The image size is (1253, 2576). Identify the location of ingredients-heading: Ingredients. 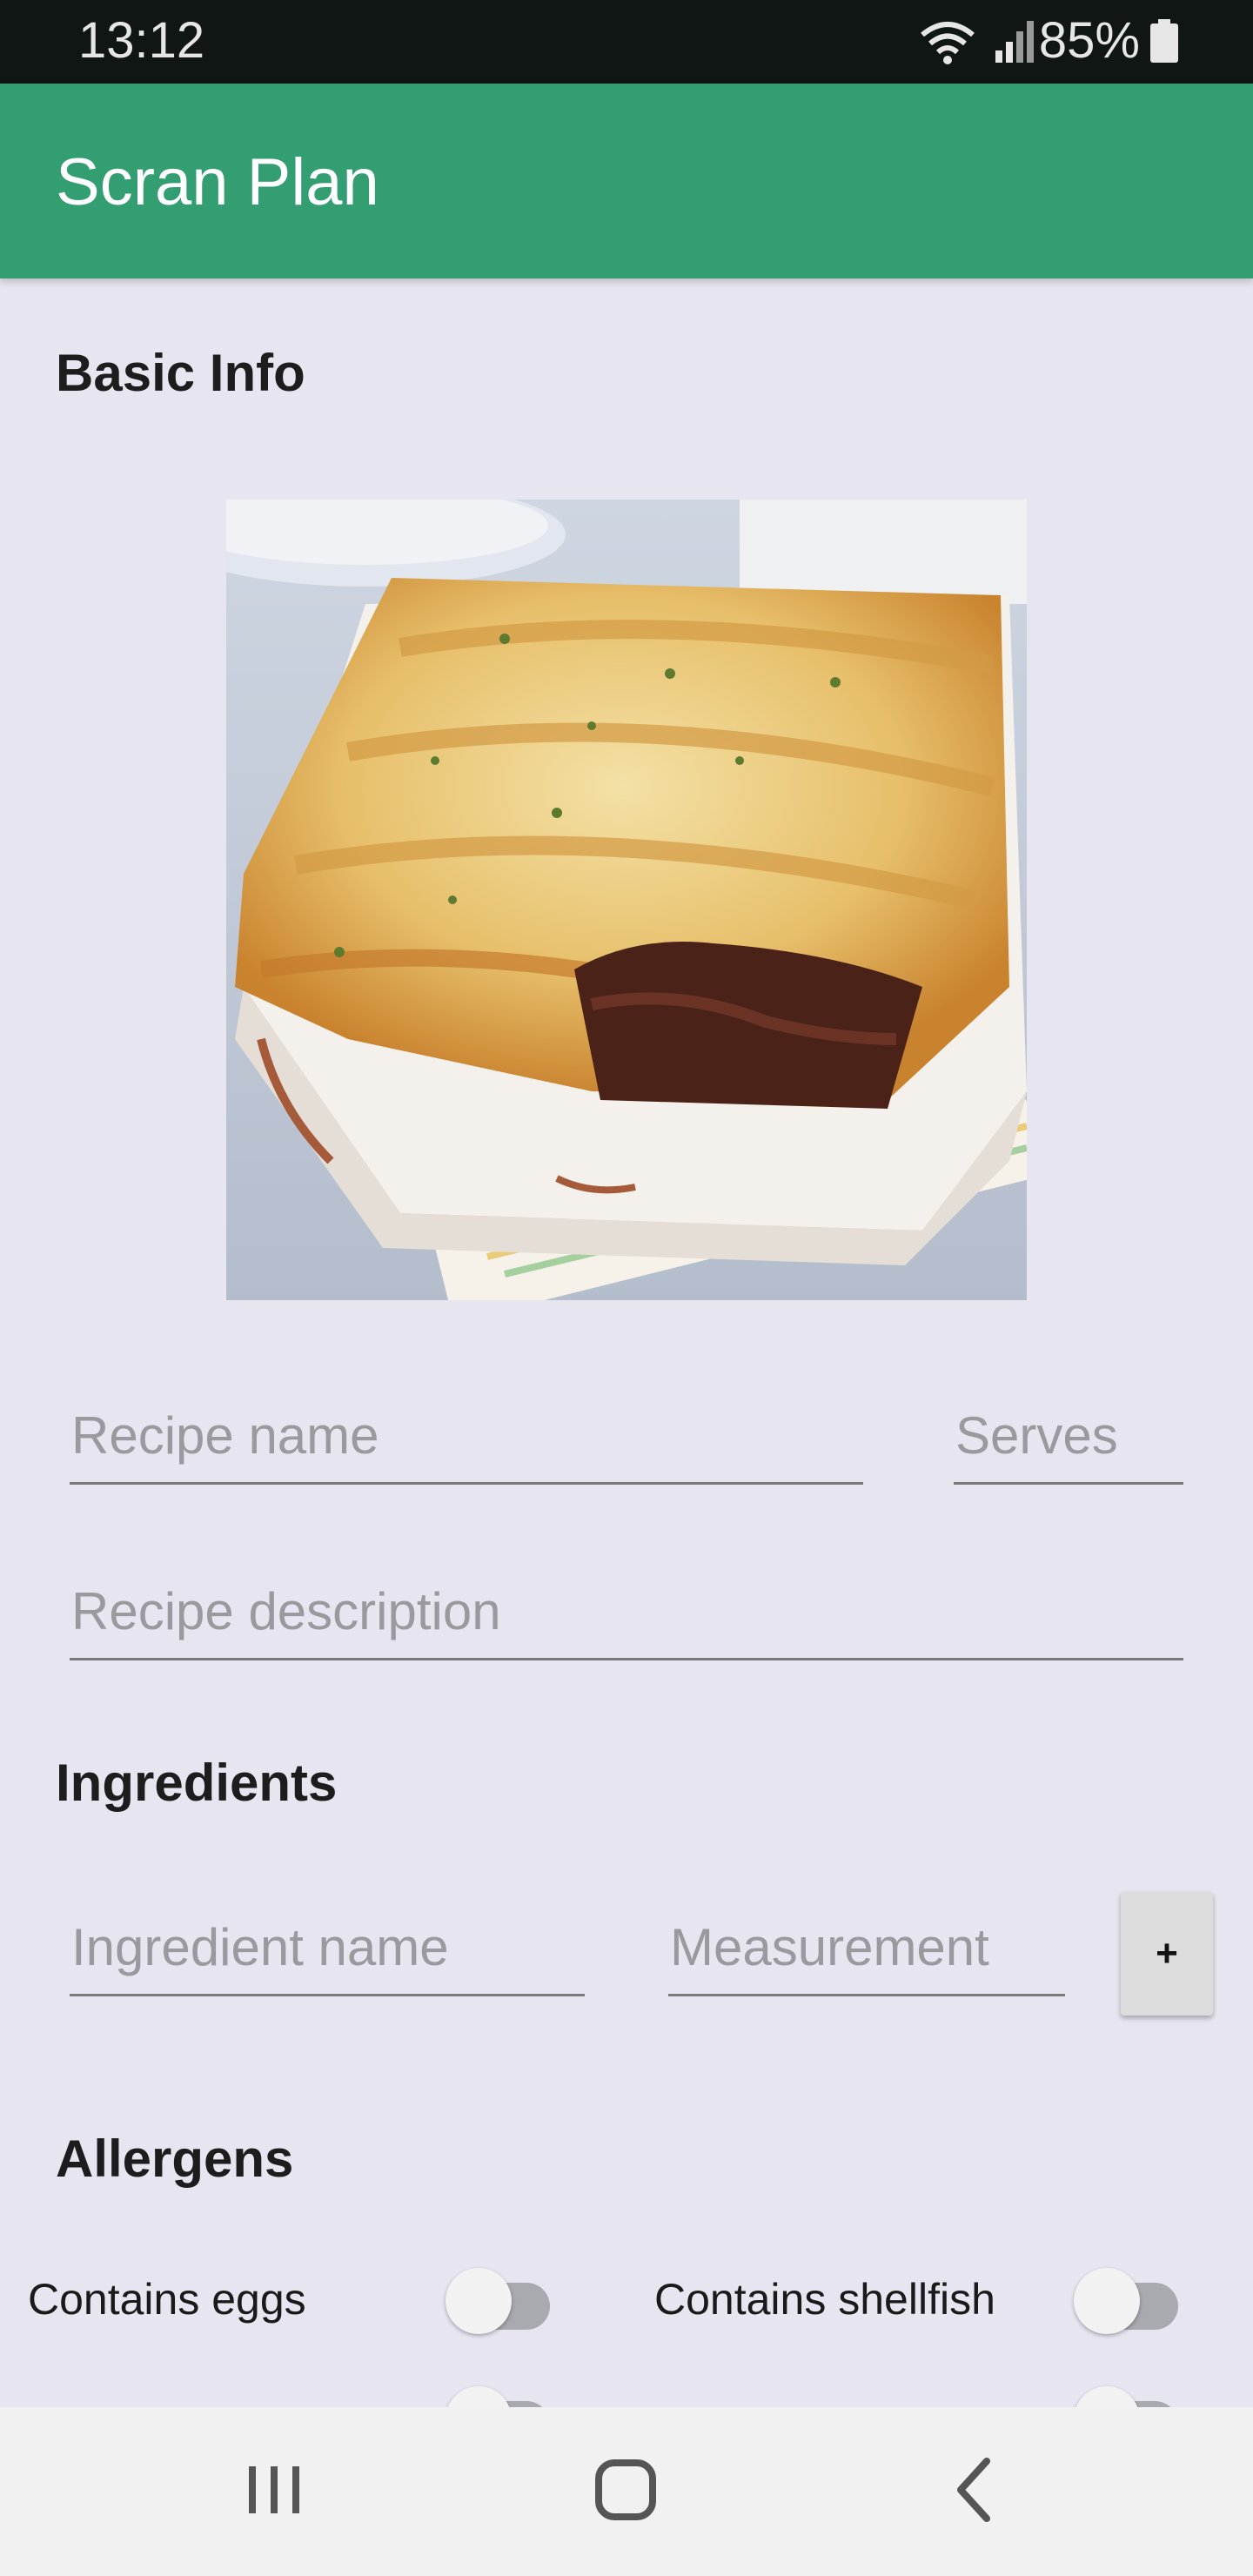
(197, 1783).